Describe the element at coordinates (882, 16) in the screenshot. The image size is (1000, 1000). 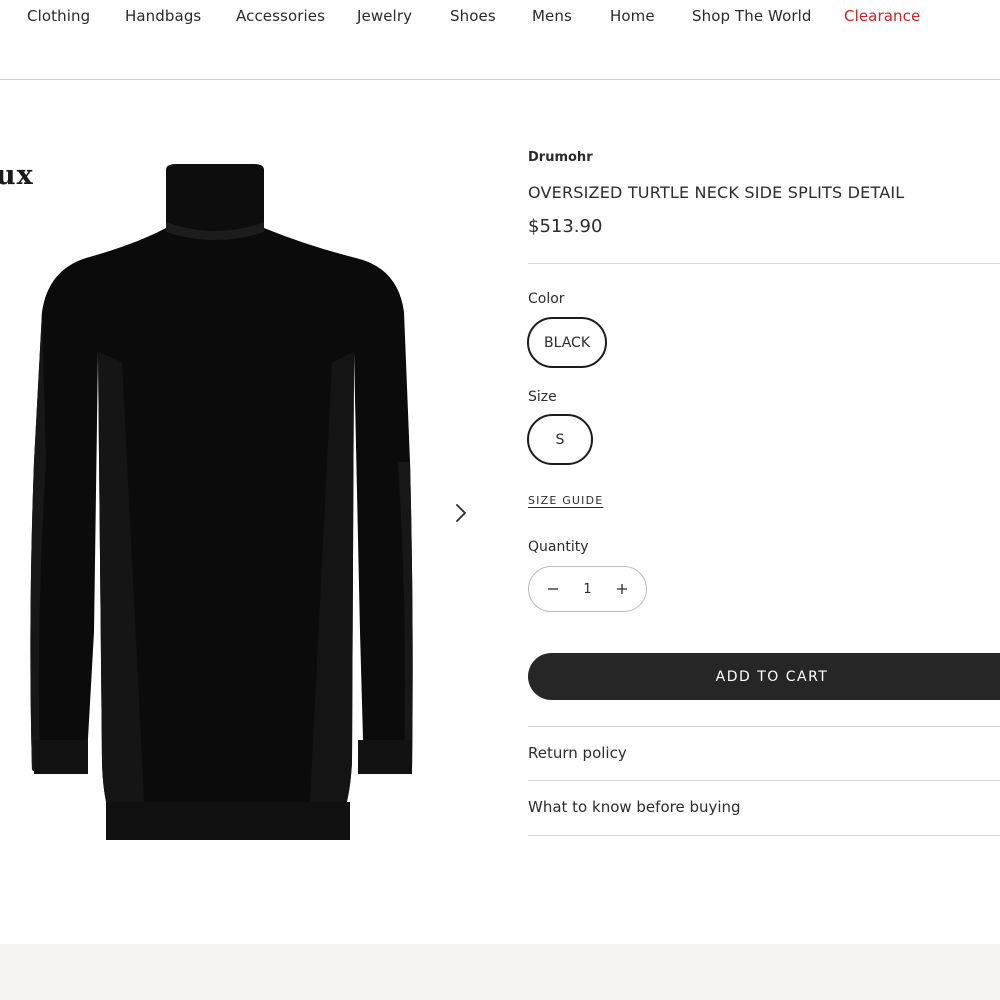
I see `nav-item-clearance: Clearance` at that location.